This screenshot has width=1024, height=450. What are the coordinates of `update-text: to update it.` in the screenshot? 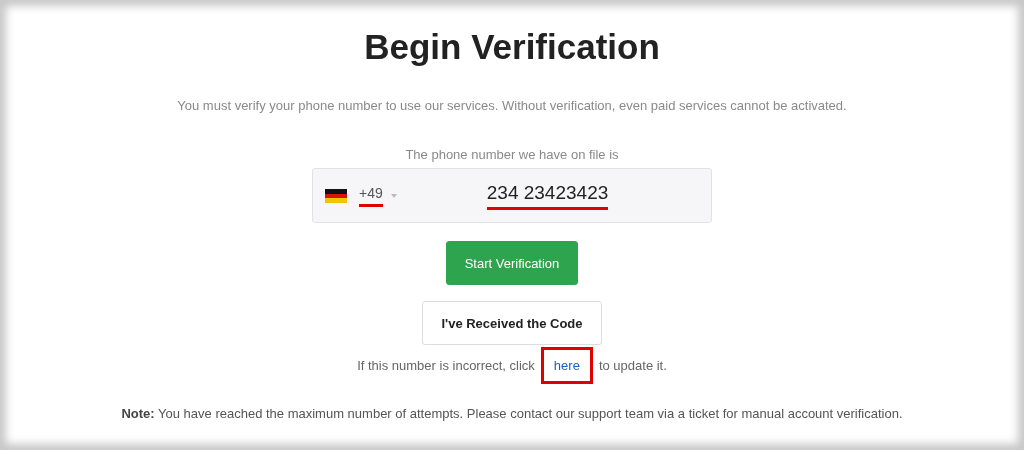 It's located at (632, 365).